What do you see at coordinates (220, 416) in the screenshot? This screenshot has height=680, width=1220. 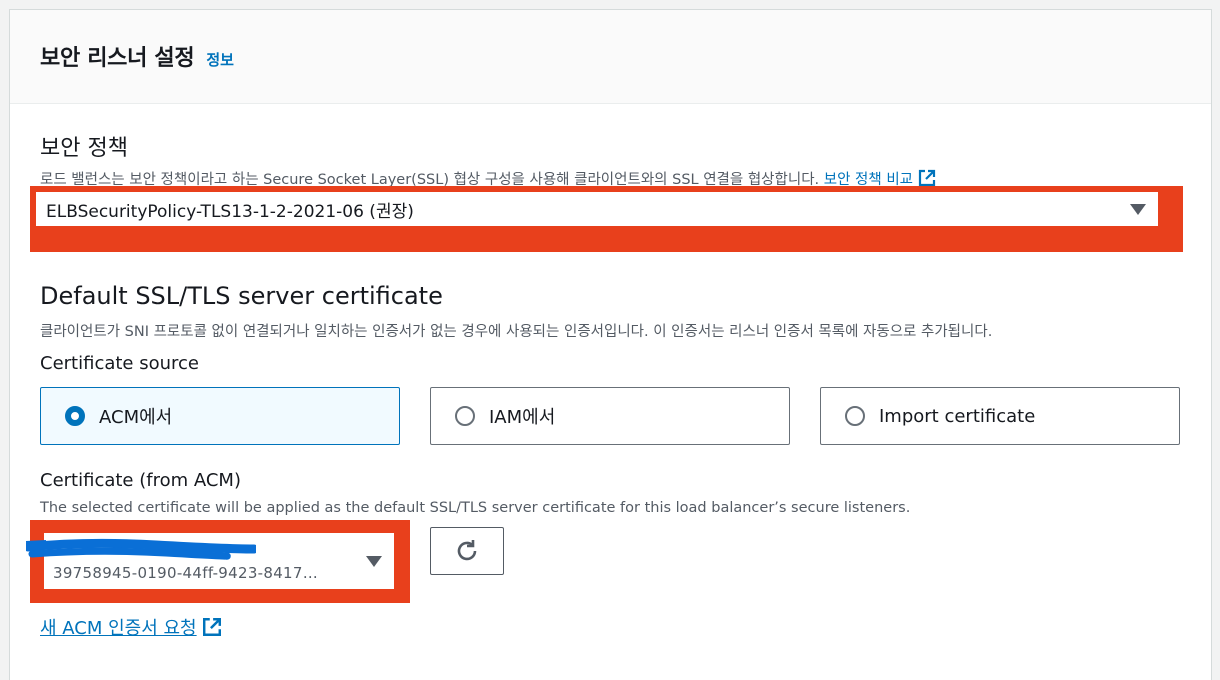 I see `source-option-acm: ACM에서` at bounding box center [220, 416].